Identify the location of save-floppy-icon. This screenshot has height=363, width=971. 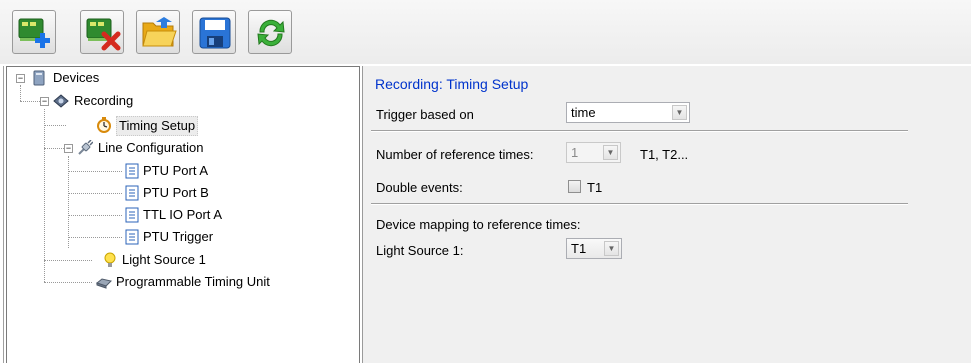
(215, 33).